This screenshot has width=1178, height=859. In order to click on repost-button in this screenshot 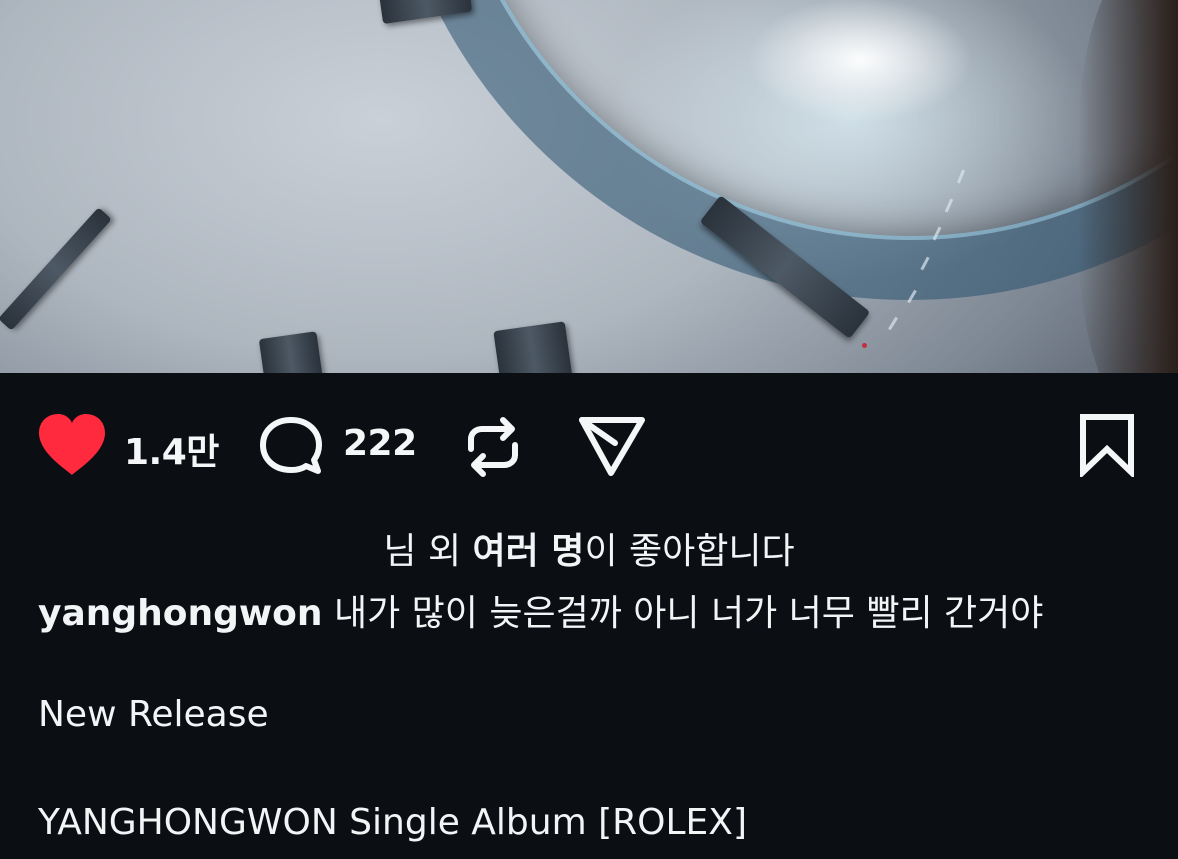, I will do `click(493, 447)`.